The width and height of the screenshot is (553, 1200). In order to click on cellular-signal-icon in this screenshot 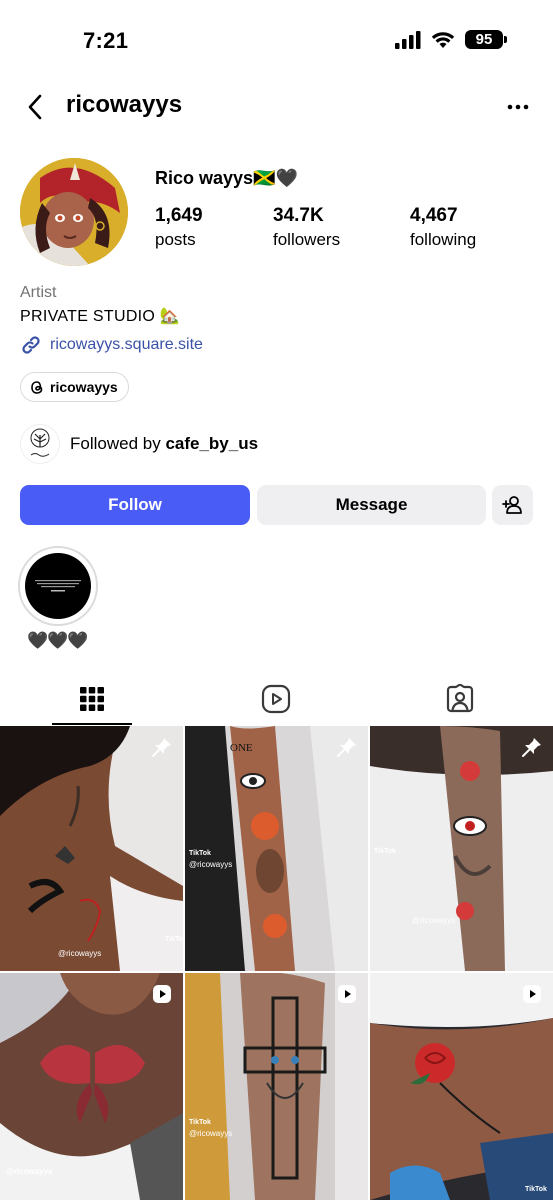, I will do `click(408, 39)`.